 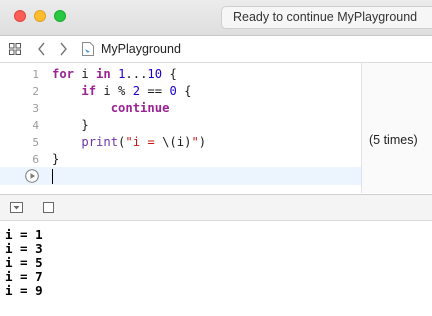 What do you see at coordinates (195, 142) in the screenshot?
I see `code-token: "` at bounding box center [195, 142].